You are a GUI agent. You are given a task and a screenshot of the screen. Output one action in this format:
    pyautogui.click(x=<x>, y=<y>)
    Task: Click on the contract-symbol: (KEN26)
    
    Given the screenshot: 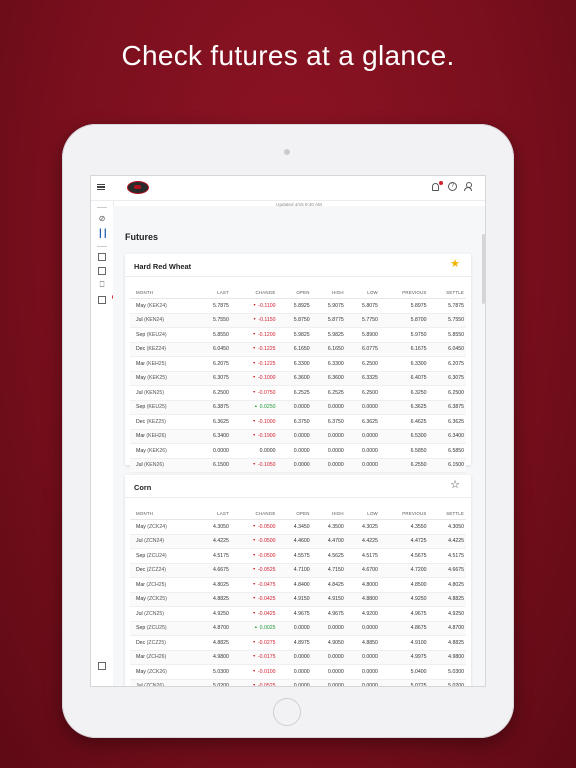 What is the action you would take?
    pyautogui.click(x=154, y=465)
    